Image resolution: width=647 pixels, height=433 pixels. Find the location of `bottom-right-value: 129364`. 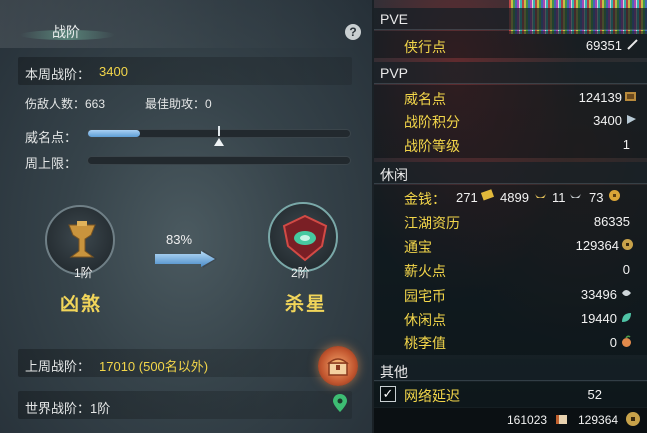

bottom-right-value: 129364 is located at coordinates (598, 420).